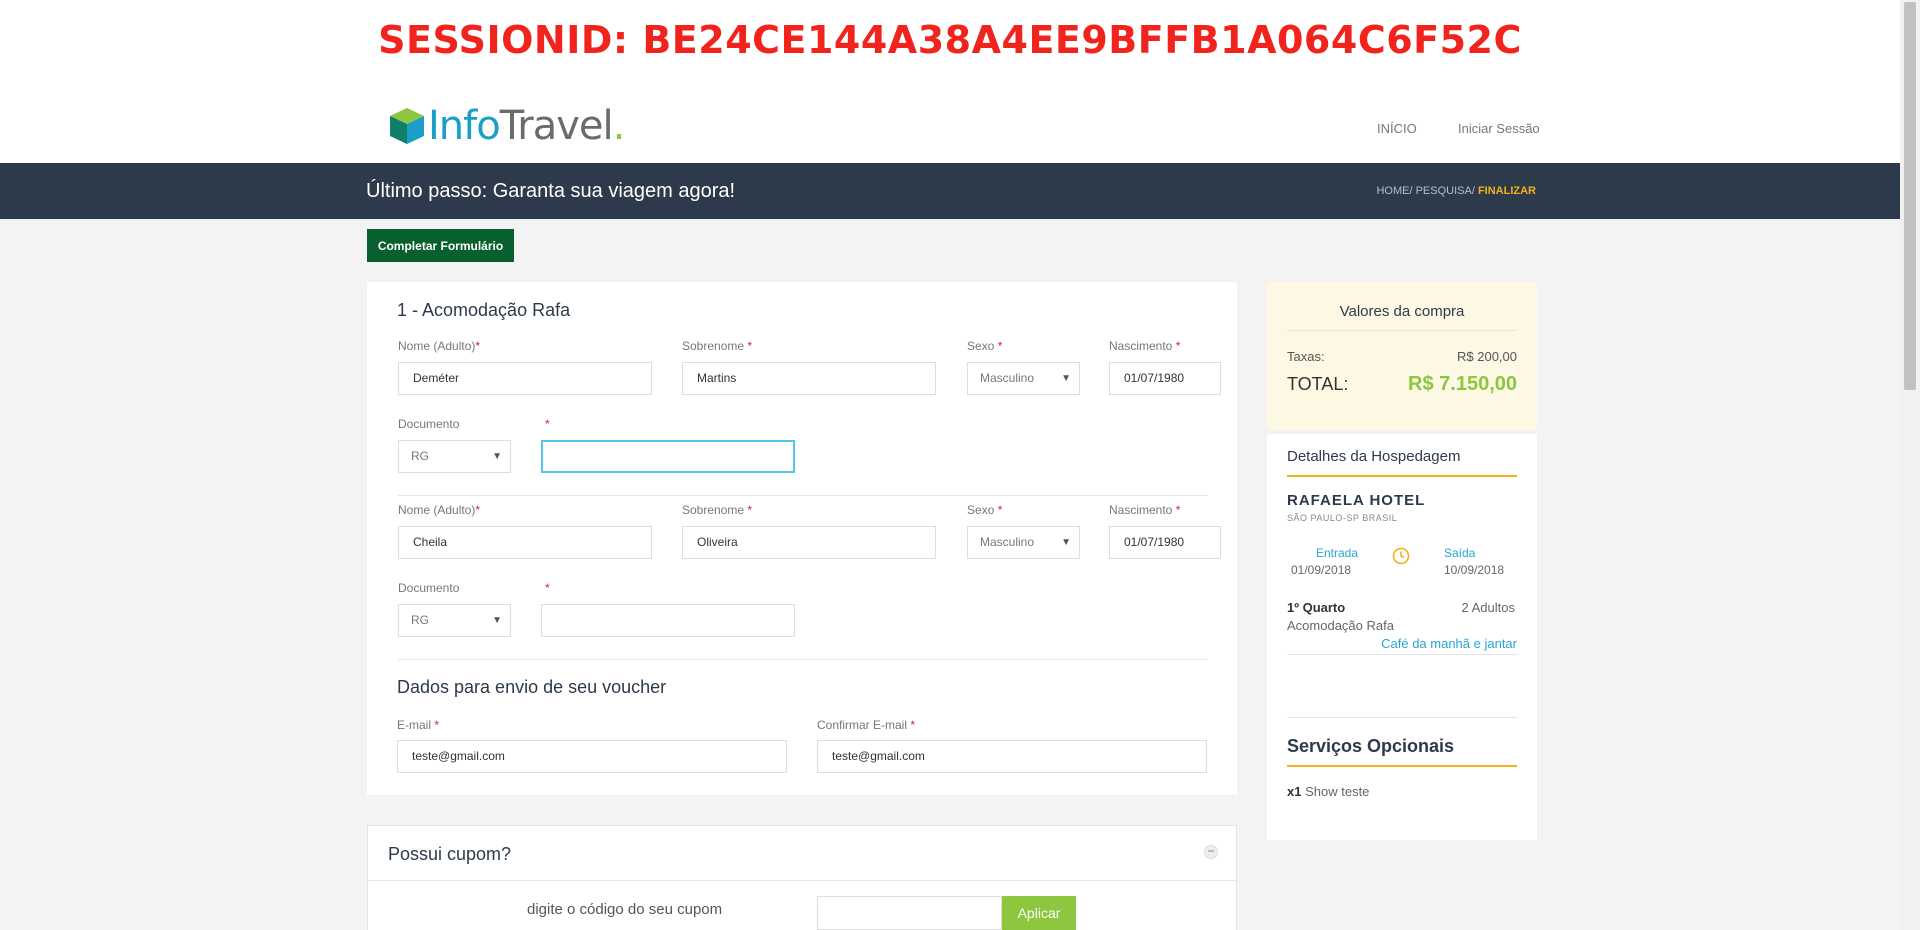 The width and height of the screenshot is (1920, 930). I want to click on taxes-value: R$ 200,00, so click(1487, 356).